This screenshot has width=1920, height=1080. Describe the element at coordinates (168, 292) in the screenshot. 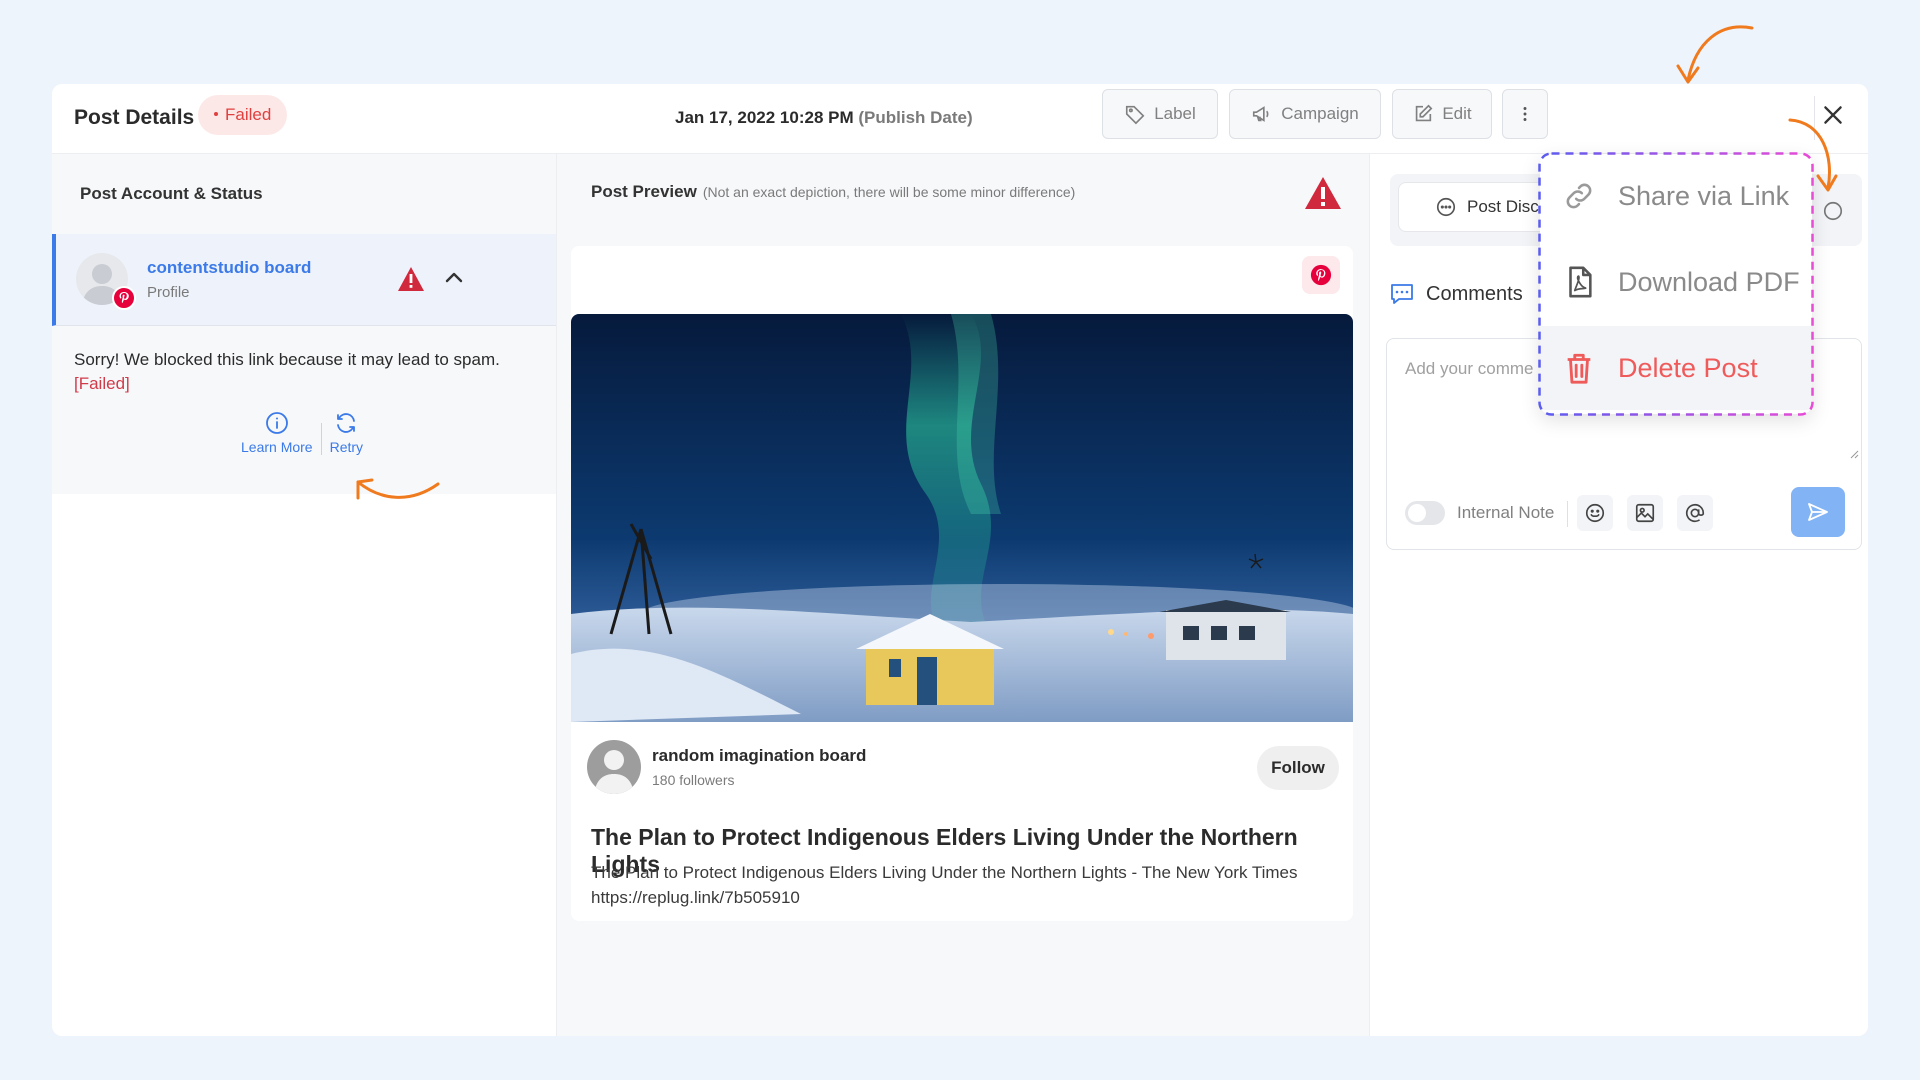

I see `account-type: Profile` at that location.